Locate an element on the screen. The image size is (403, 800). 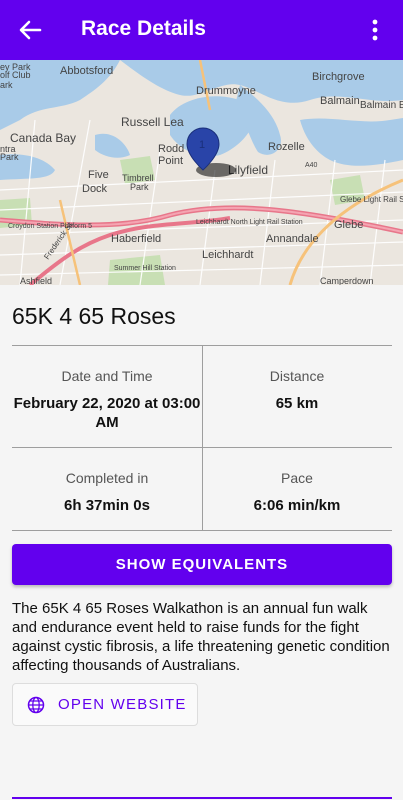
show-equivalents-button: SHOW EQUIVALENTS is located at coordinates (202, 564).